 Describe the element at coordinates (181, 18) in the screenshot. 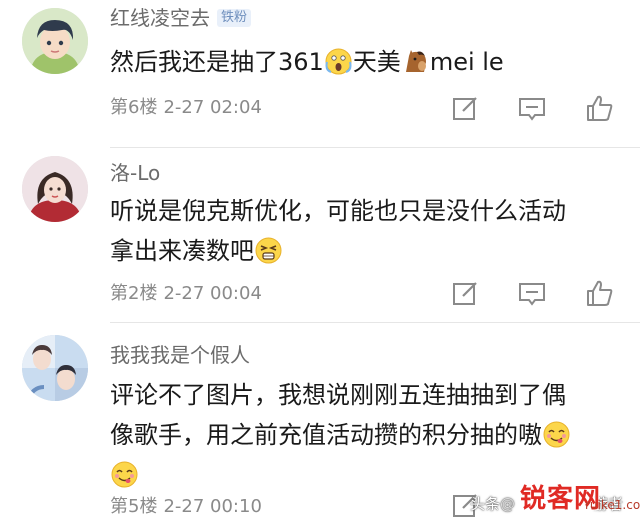

I see `comment-username: 红线凌空去 铁粉` at that location.